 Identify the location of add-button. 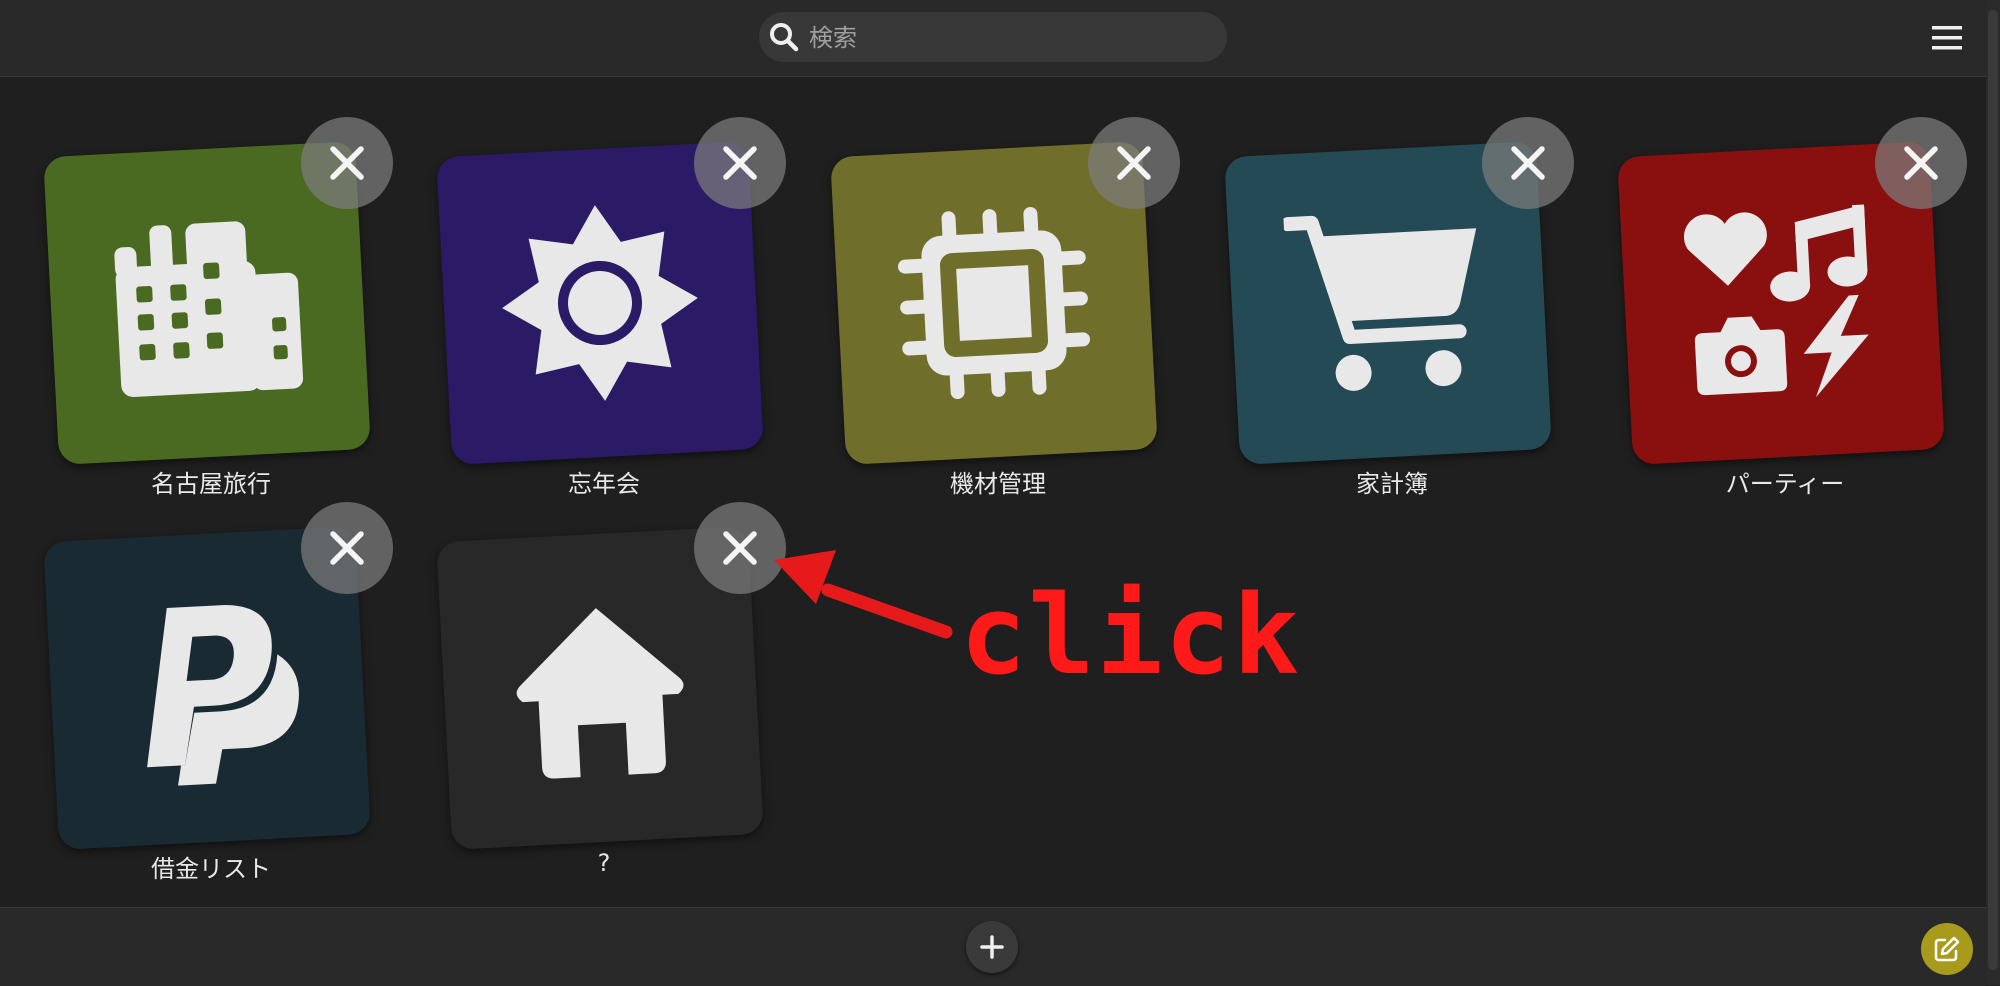
(992, 947).